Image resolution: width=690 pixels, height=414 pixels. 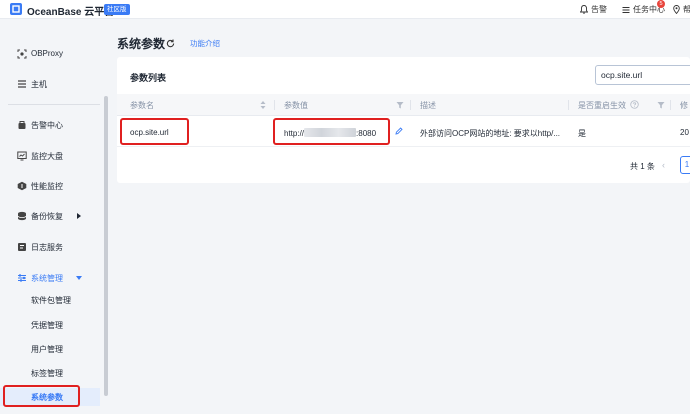 I want to click on chevron-down-icon, so click(x=79, y=278).